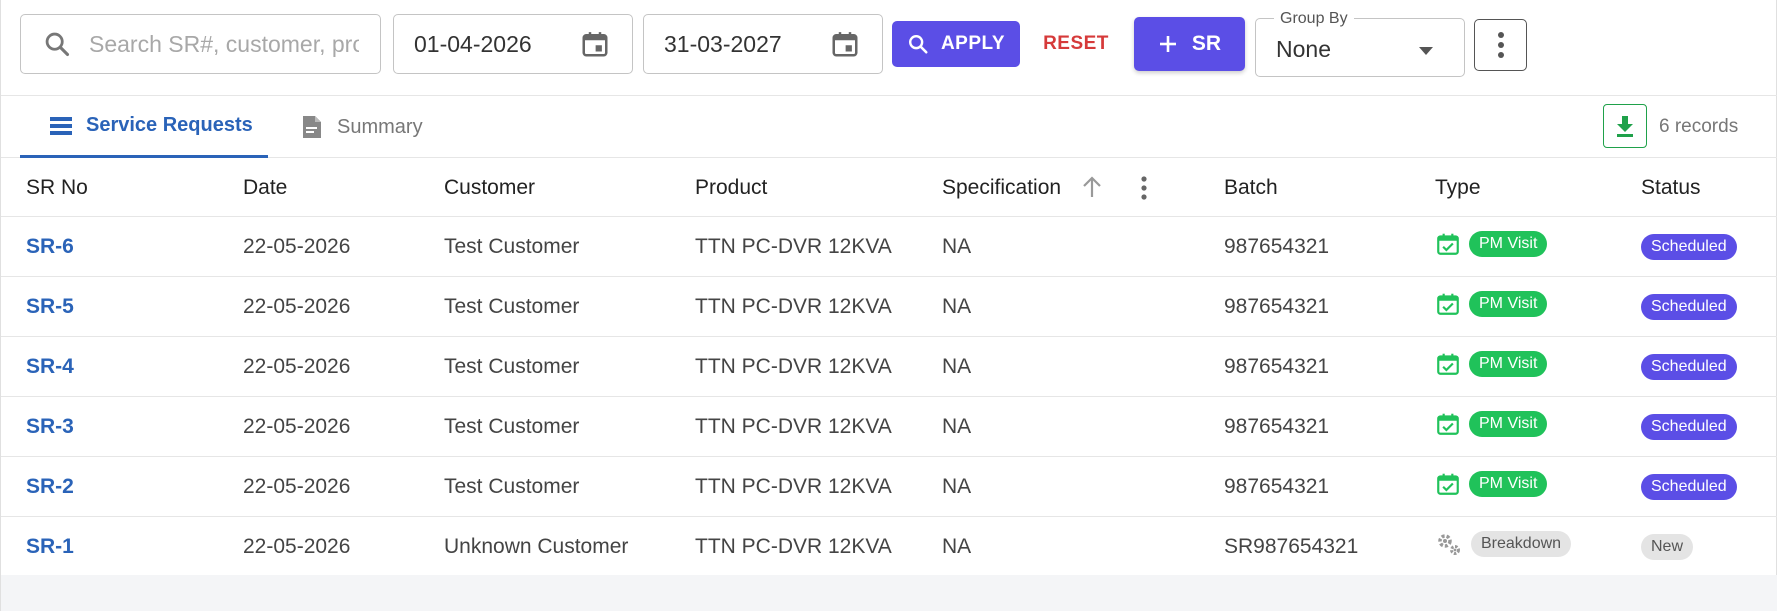 This screenshot has height=611, width=1777. Describe the element at coordinates (536, 546) in the screenshot. I see `customer-cell: Unknown Customer` at that location.